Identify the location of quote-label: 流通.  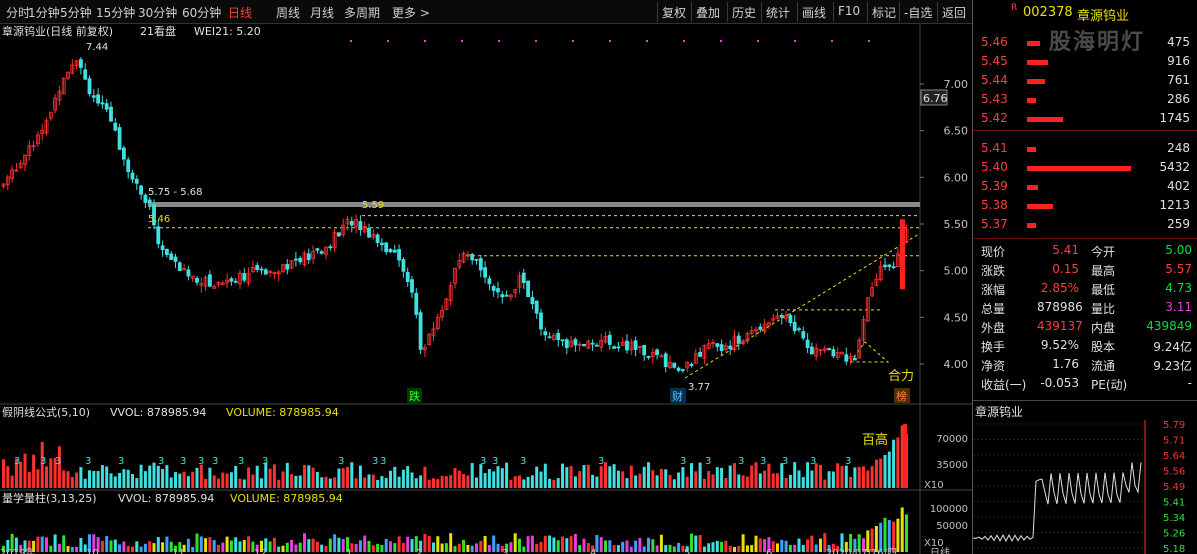
(1103, 366).